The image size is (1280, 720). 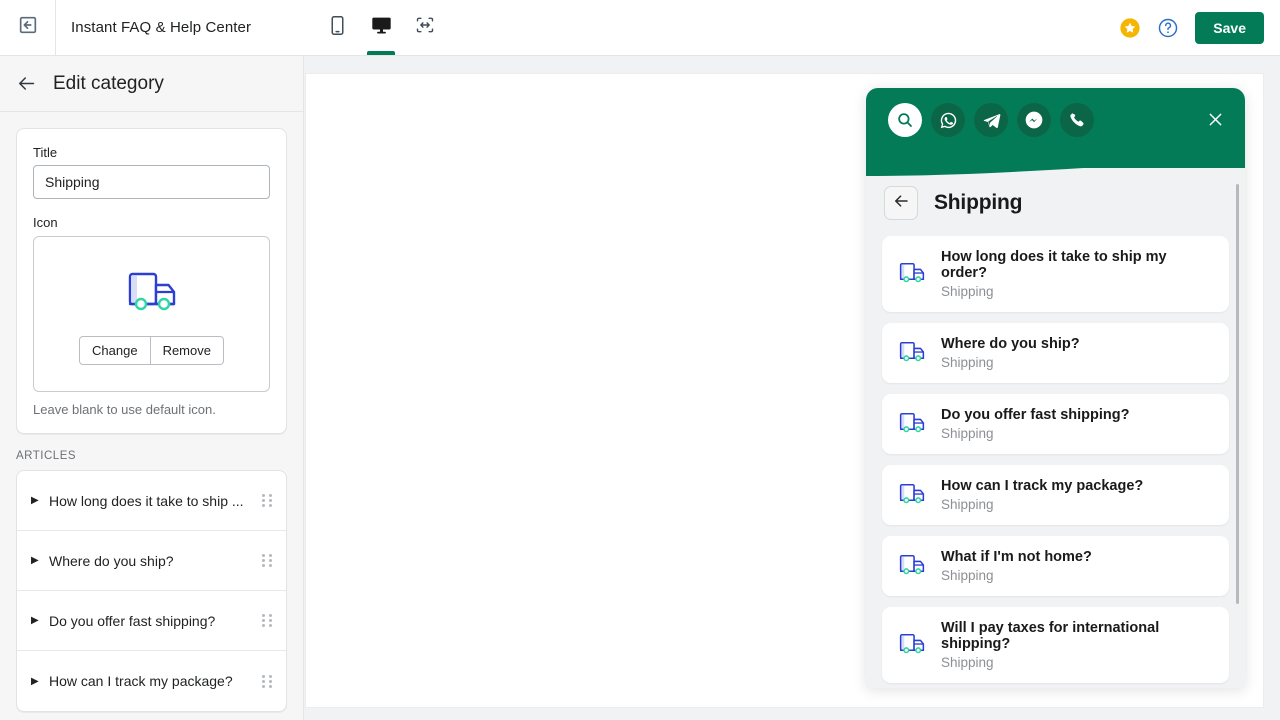 What do you see at coordinates (124, 409) in the screenshot?
I see `icon-help-text: Leave blank to use default icon.` at bounding box center [124, 409].